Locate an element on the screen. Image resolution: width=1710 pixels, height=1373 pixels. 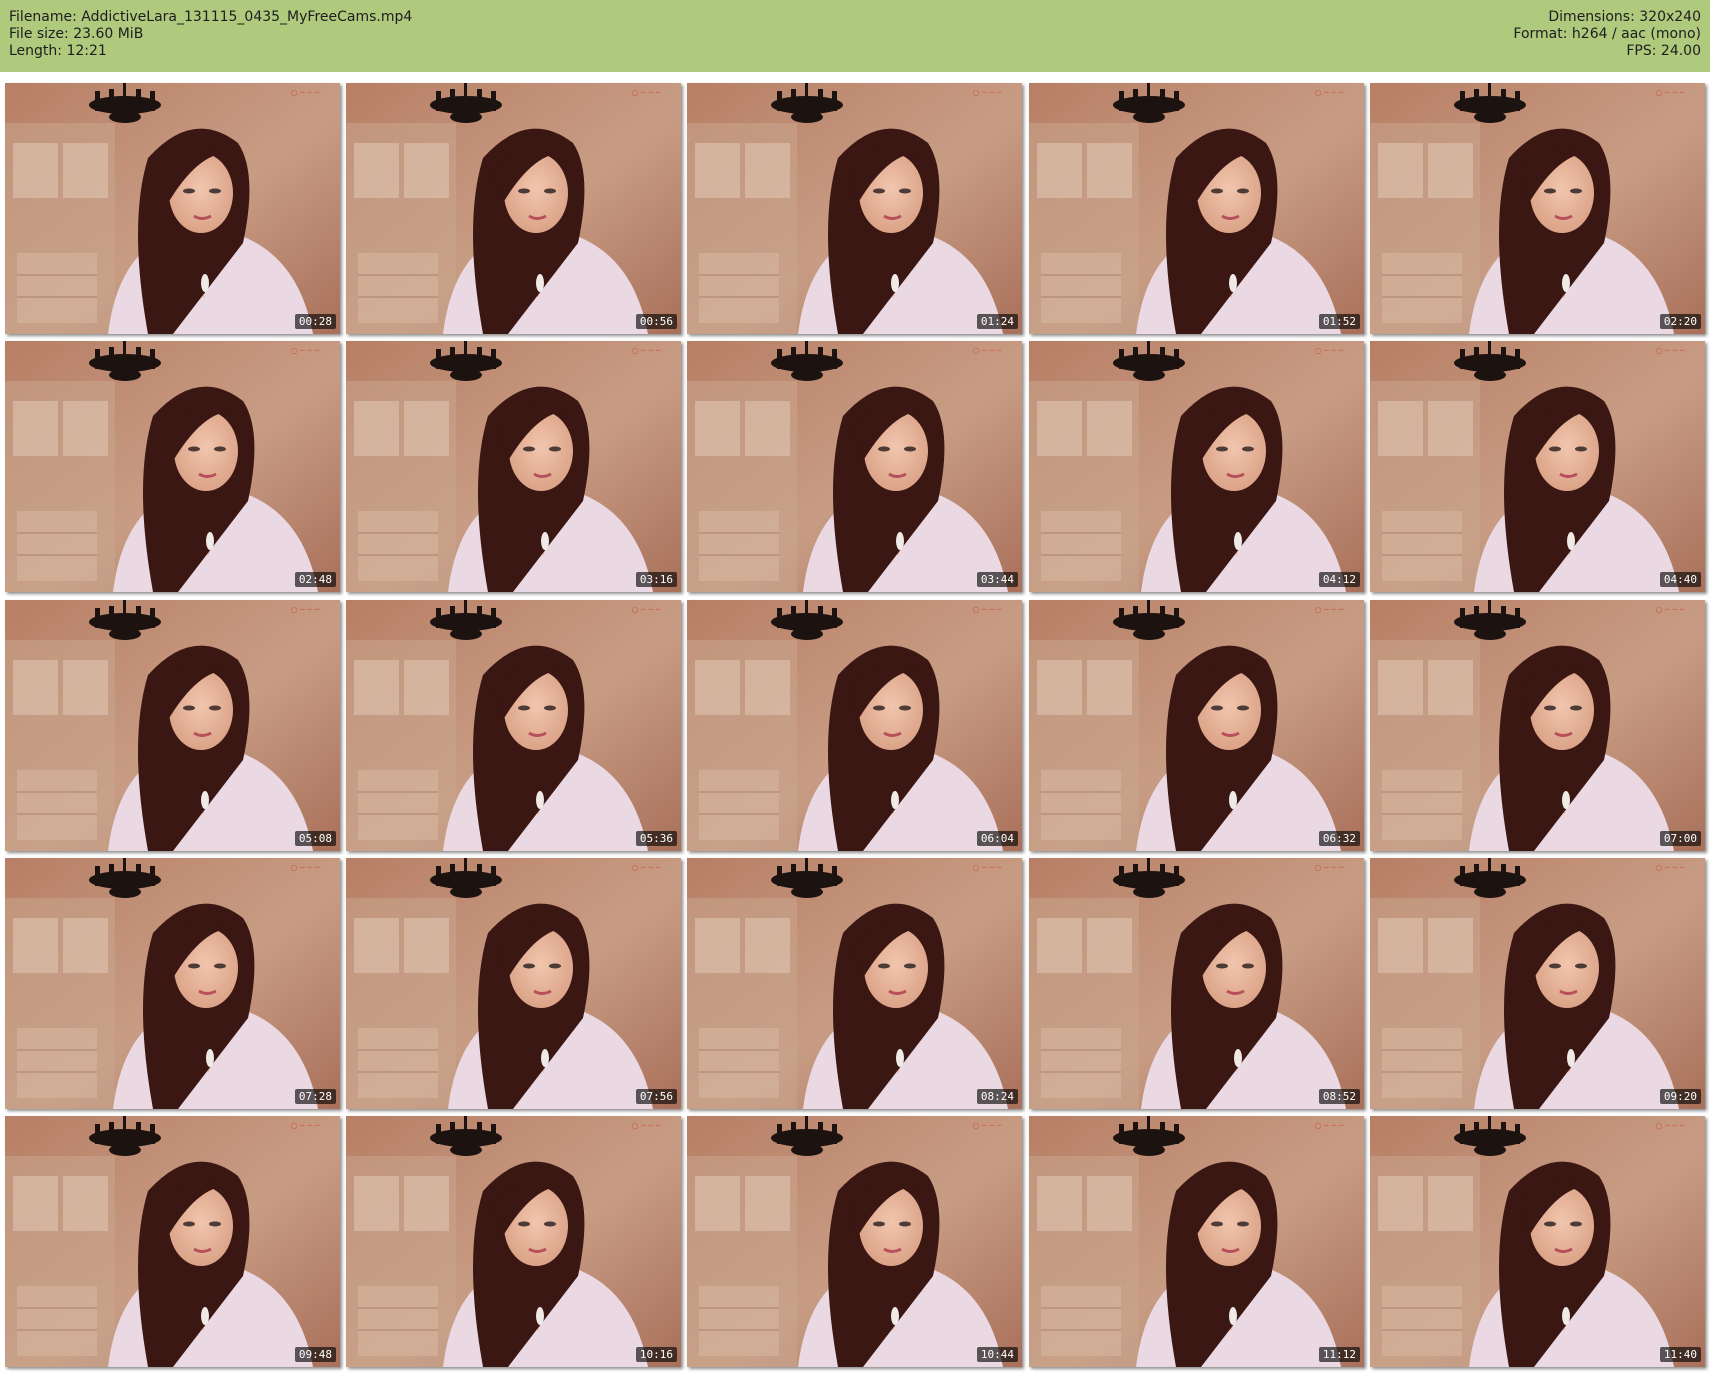
video-thumbnail: ○ ─ ─ ─ 02:48 is located at coordinates (172, 466).